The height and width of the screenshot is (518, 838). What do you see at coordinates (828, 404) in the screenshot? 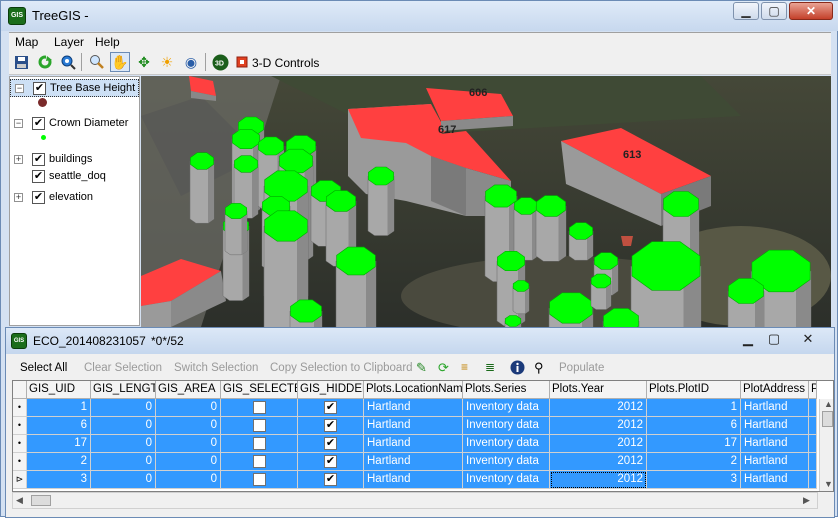
I see `scroll-up-icon: ▲` at bounding box center [828, 404].